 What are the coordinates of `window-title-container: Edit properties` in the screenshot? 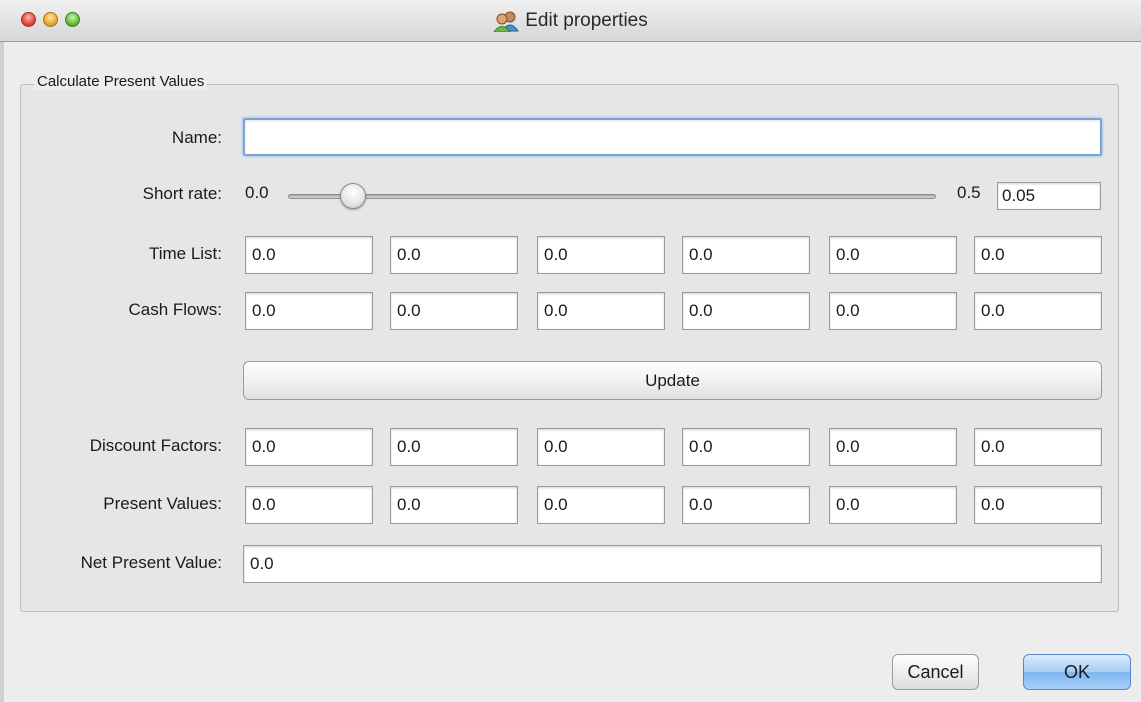 It's located at (570, 21).